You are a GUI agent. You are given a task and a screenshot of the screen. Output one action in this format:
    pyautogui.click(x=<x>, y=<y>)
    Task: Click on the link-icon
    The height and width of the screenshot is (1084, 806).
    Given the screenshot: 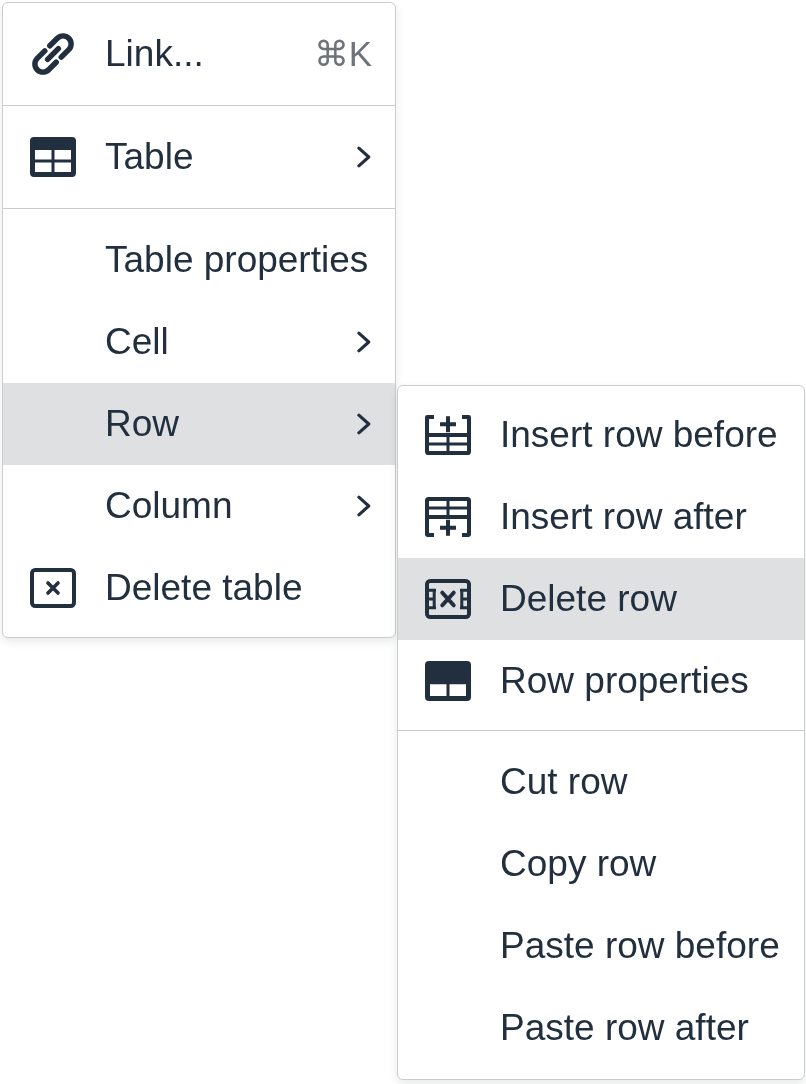 What is the action you would take?
    pyautogui.click(x=53, y=54)
    